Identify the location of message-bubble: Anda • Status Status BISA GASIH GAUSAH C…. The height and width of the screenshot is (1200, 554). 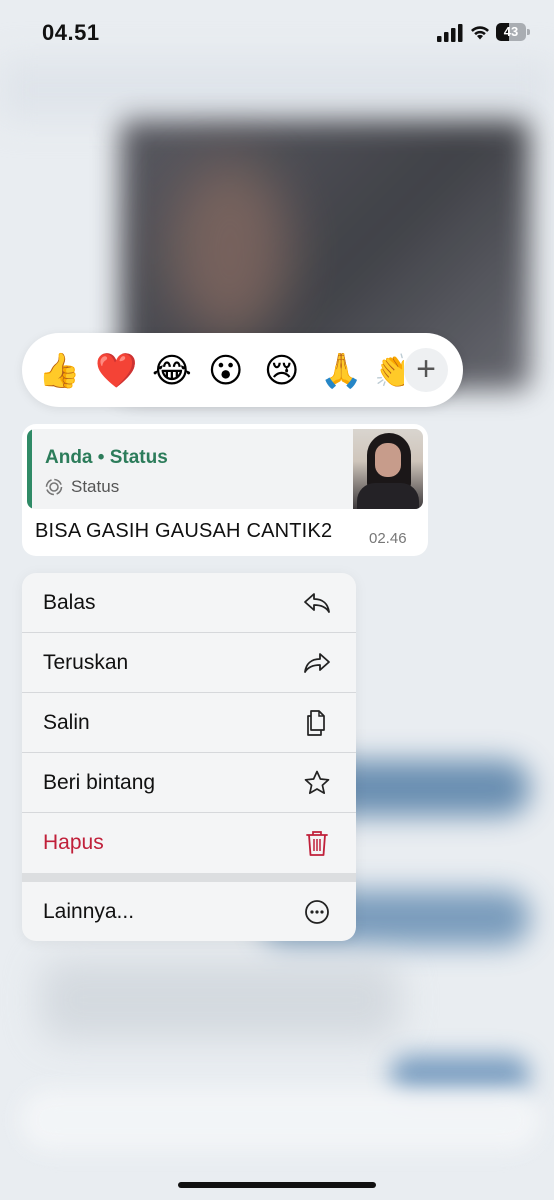
(225, 490).